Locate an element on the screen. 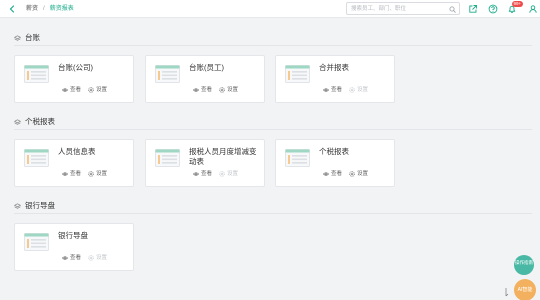 The height and width of the screenshot is (300, 540). search-input: 搜索员工、部门、职位 is located at coordinates (403, 8).